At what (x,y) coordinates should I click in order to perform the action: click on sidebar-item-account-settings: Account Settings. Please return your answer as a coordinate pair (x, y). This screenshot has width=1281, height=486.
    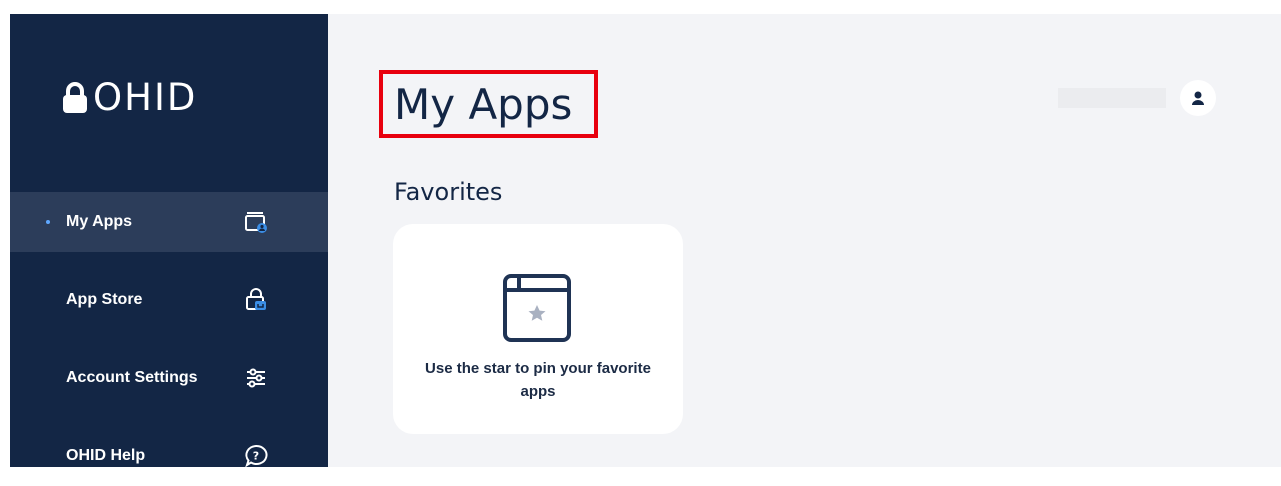
    Looking at the image, I should click on (169, 378).